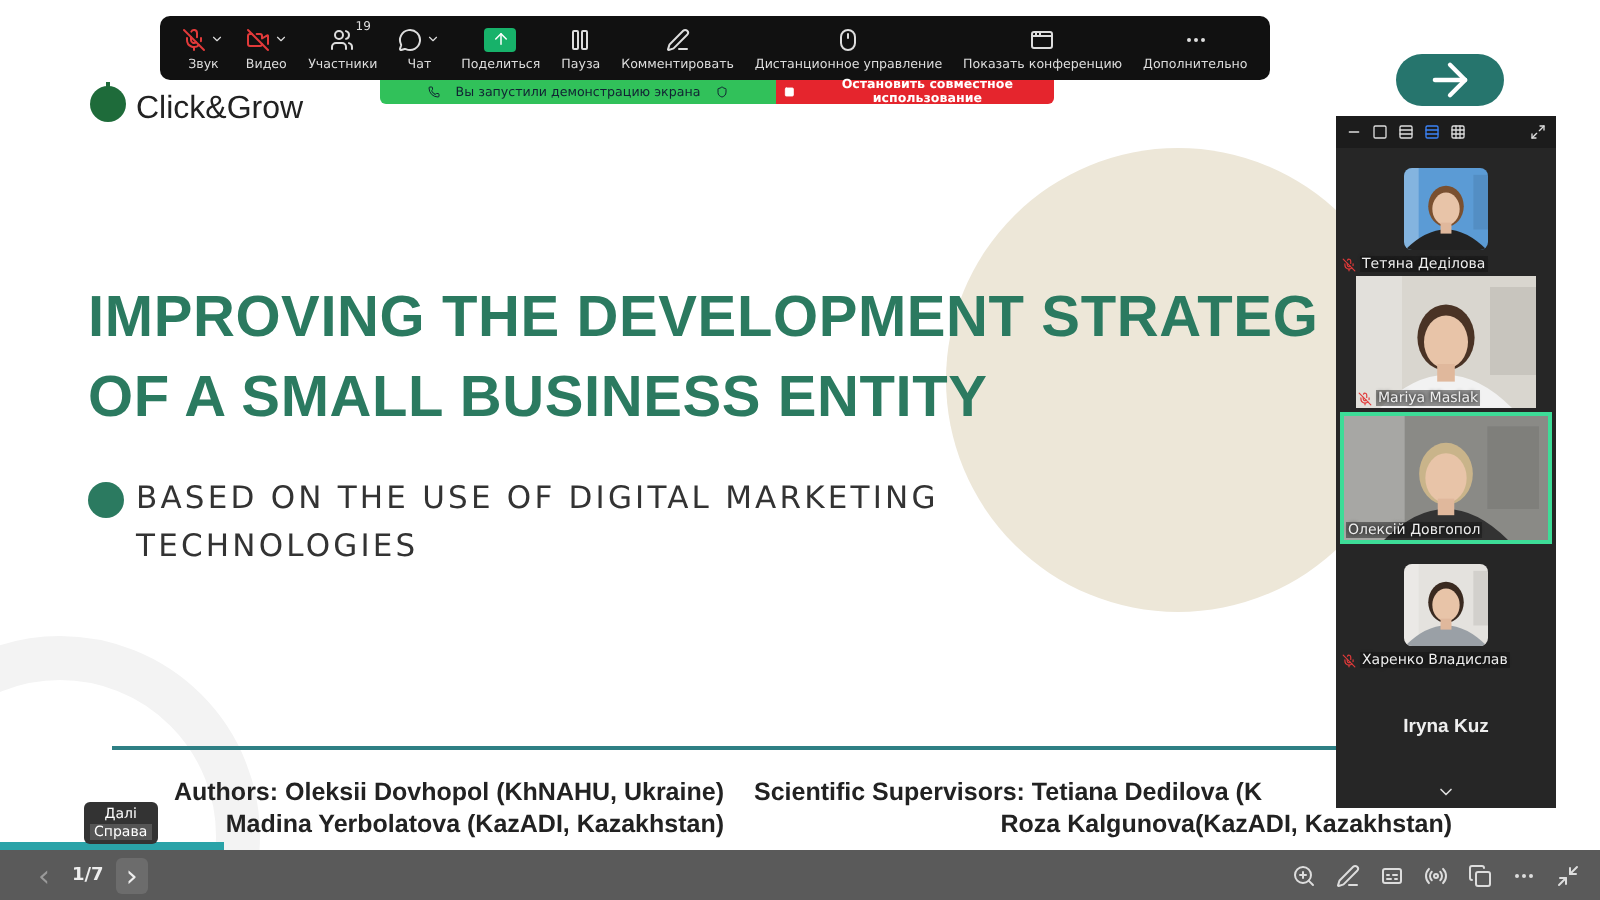  Describe the element at coordinates (580, 39) in the screenshot. I see `pause-icon` at that location.